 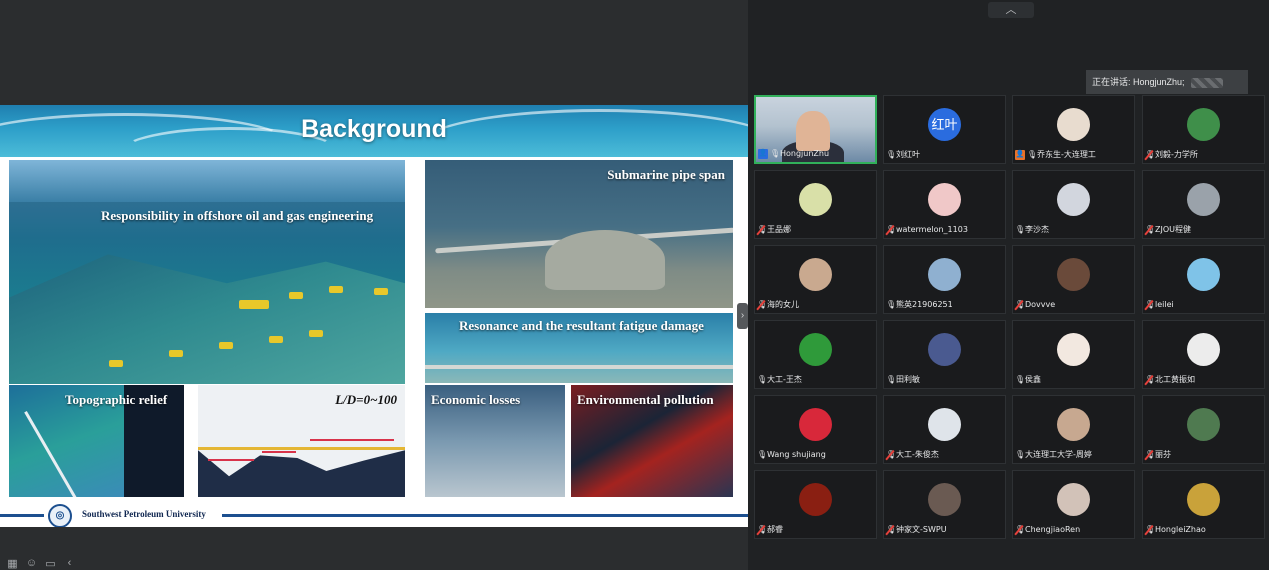 I want to click on participant-tile: 🎙 leilei, so click(x=1203, y=279).